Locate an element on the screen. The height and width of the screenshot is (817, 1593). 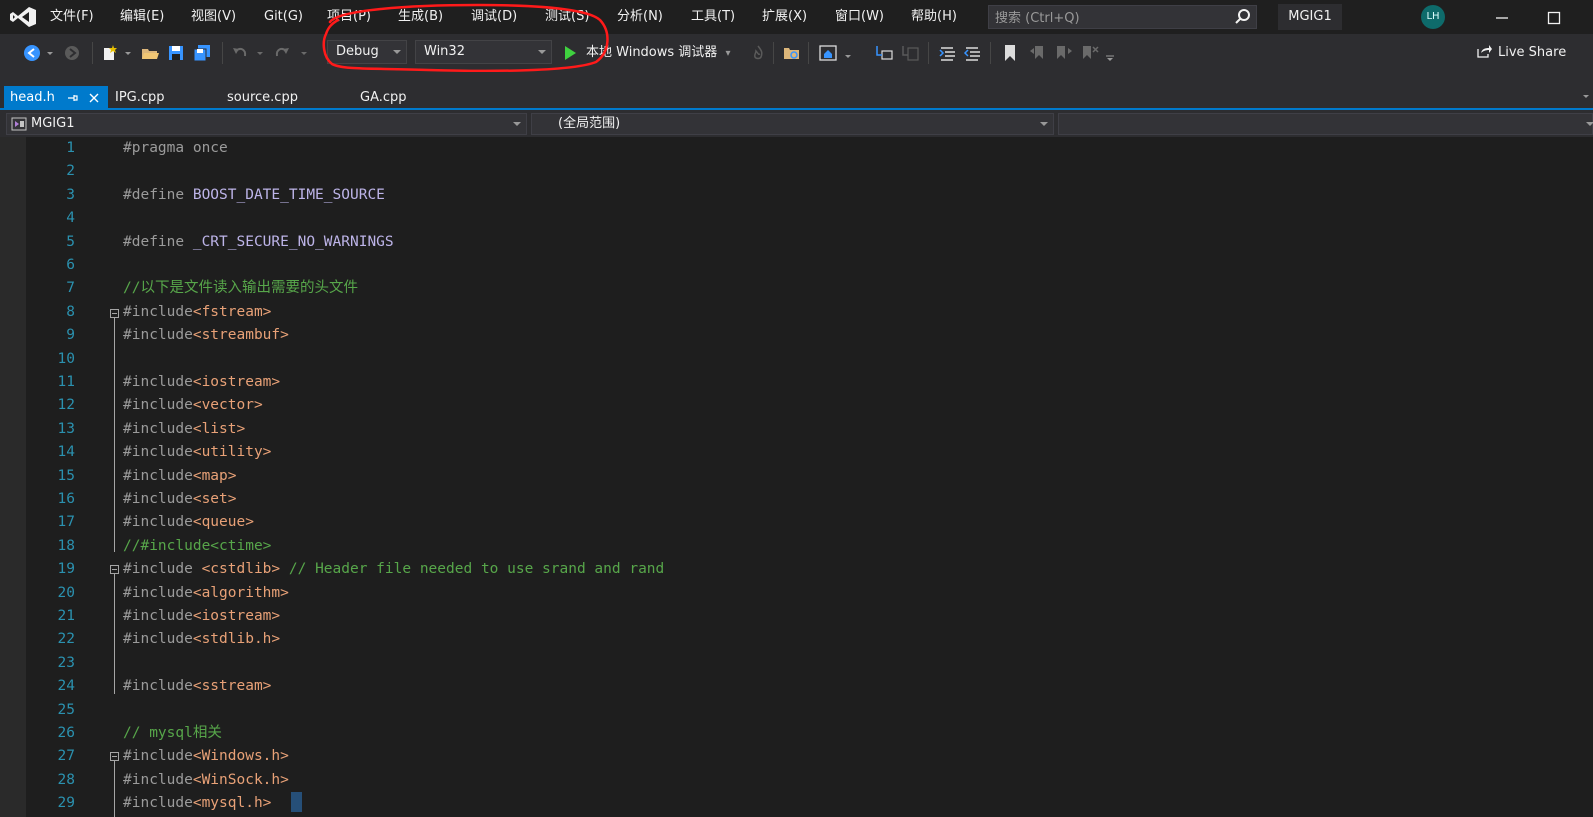
line-number: 3 is located at coordinates (70, 195).